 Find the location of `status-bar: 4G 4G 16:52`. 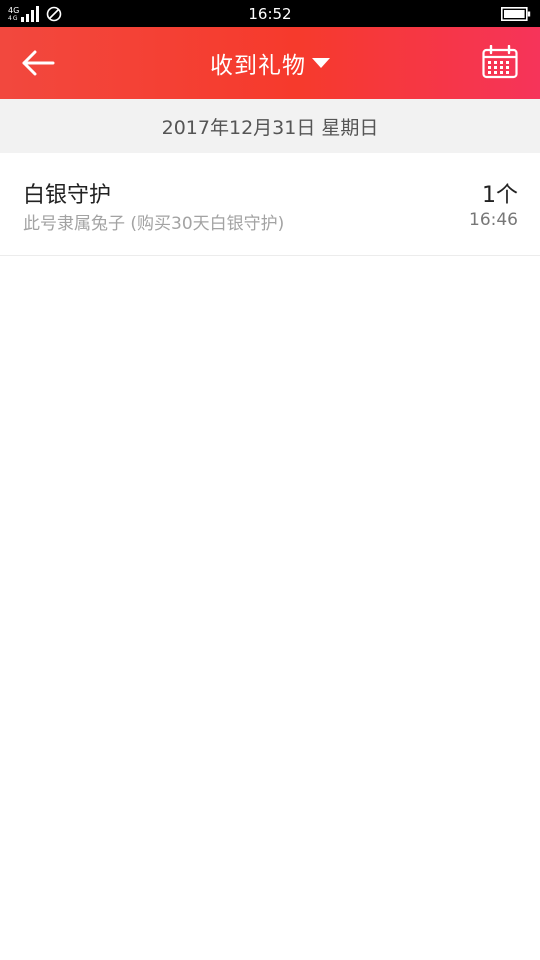

status-bar: 4G 4G 16:52 is located at coordinates (270, 13).